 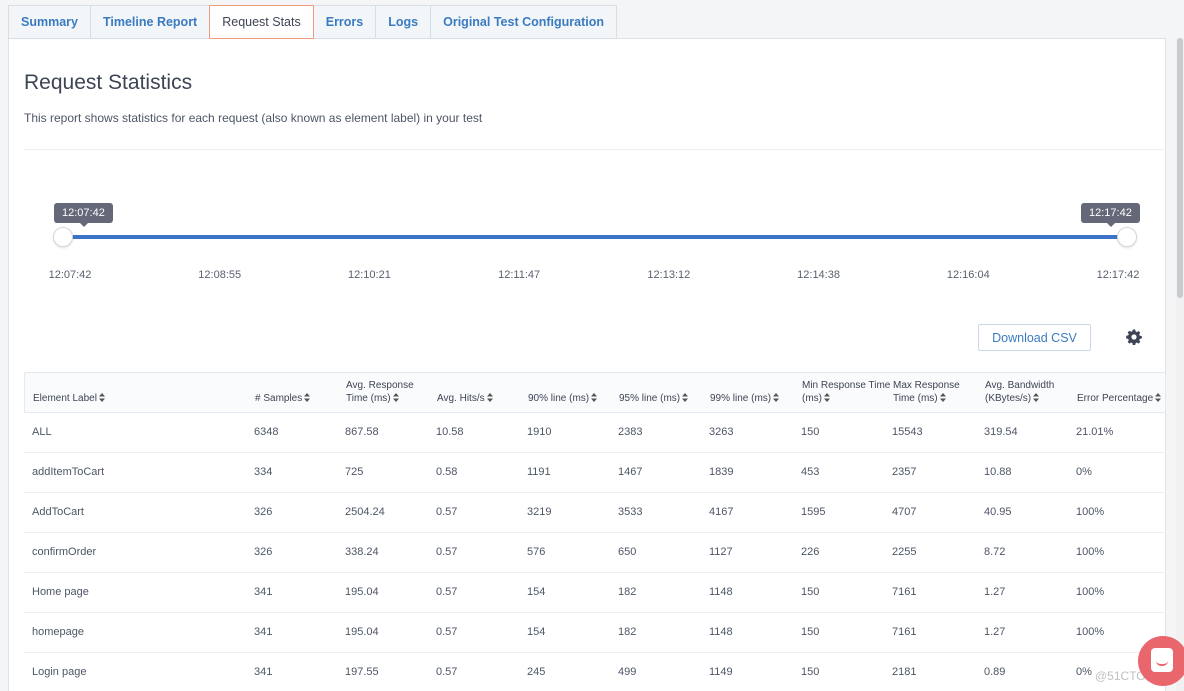 What do you see at coordinates (810, 472) in the screenshot?
I see `table-cell: 453` at bounding box center [810, 472].